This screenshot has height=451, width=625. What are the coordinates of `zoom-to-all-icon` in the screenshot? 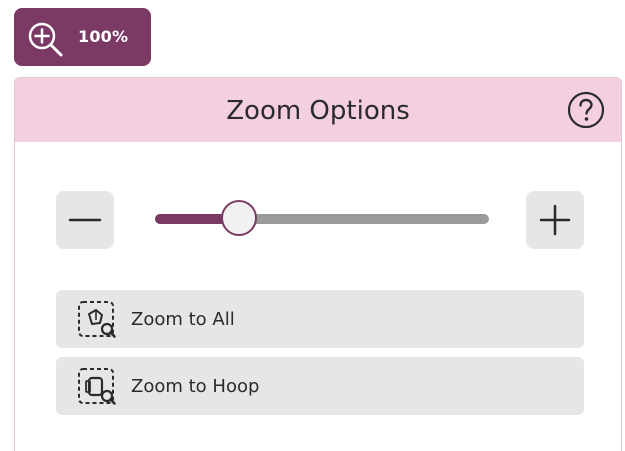 It's located at (97, 319).